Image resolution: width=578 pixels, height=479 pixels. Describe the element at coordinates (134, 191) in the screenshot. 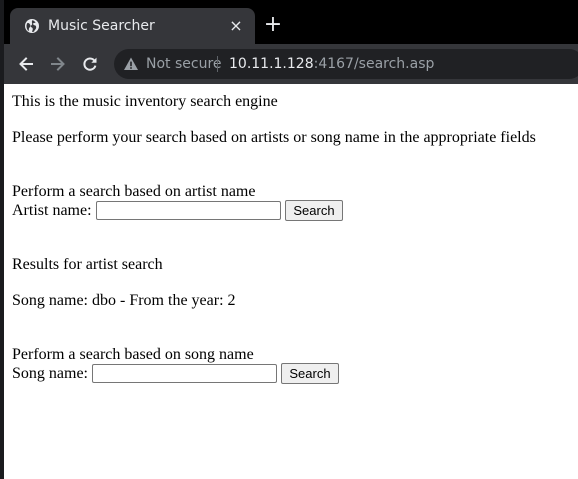

I see `artist-search-heading: Perform a search based on artist name` at that location.